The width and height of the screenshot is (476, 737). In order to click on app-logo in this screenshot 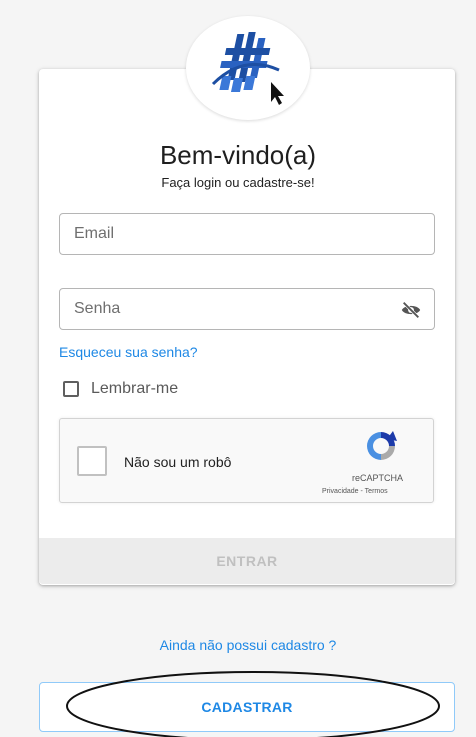, I will do `click(248, 68)`.